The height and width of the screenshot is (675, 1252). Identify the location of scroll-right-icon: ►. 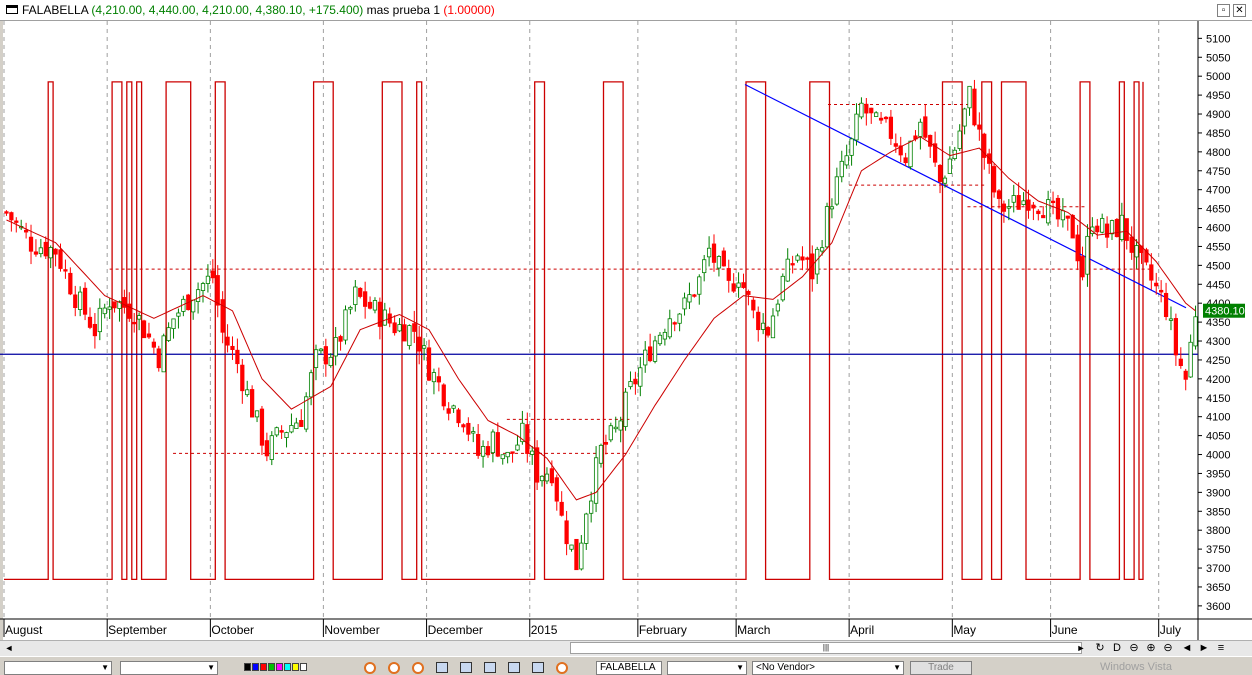
(1081, 648).